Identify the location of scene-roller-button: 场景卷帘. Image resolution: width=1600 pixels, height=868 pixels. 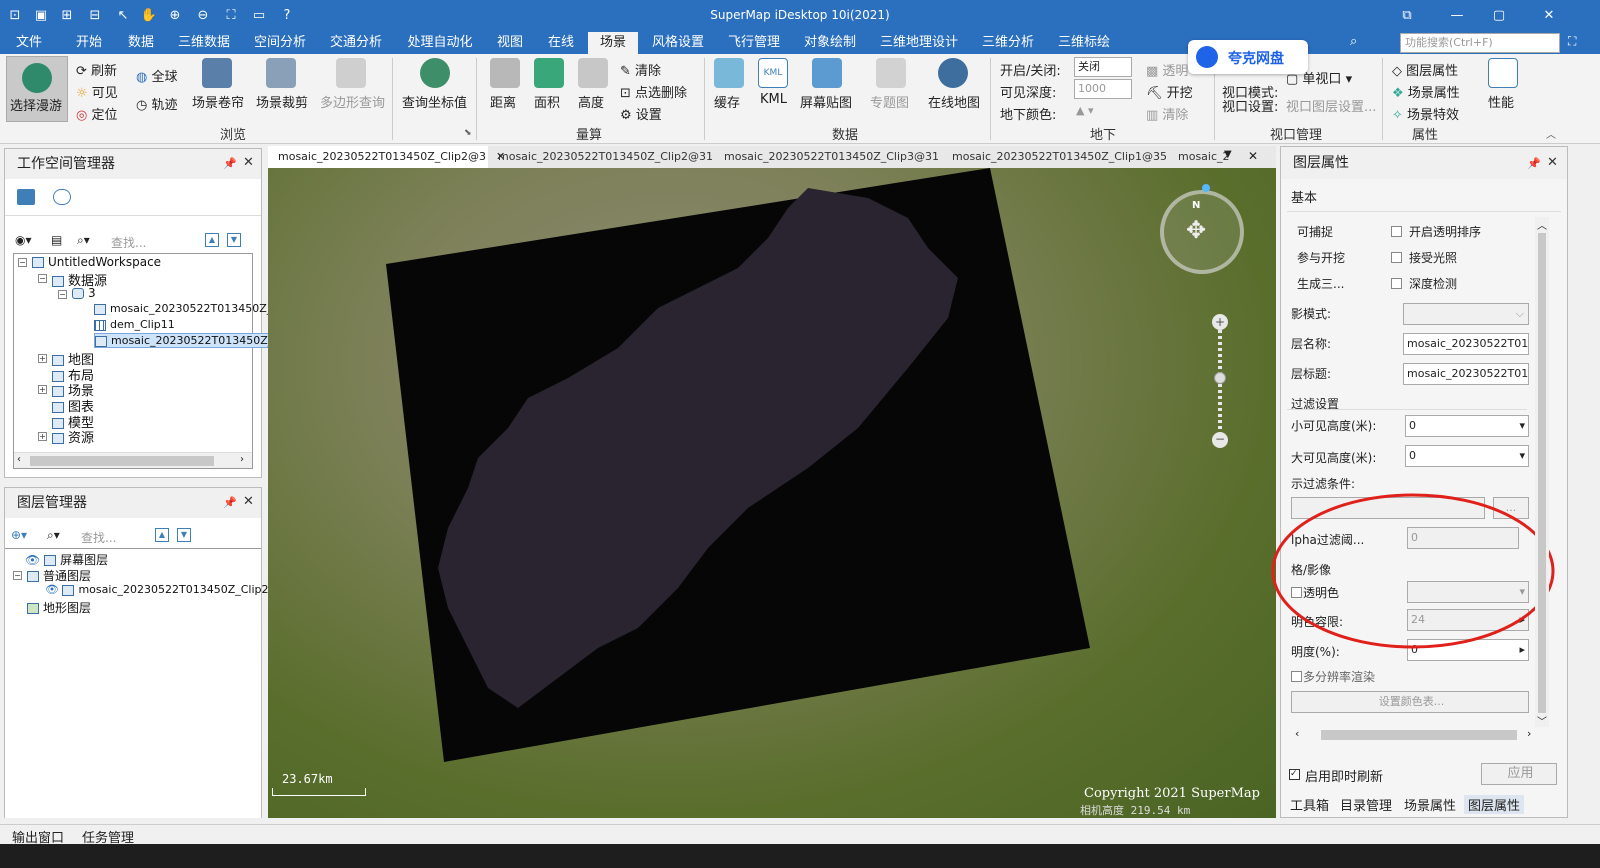
(218, 101).